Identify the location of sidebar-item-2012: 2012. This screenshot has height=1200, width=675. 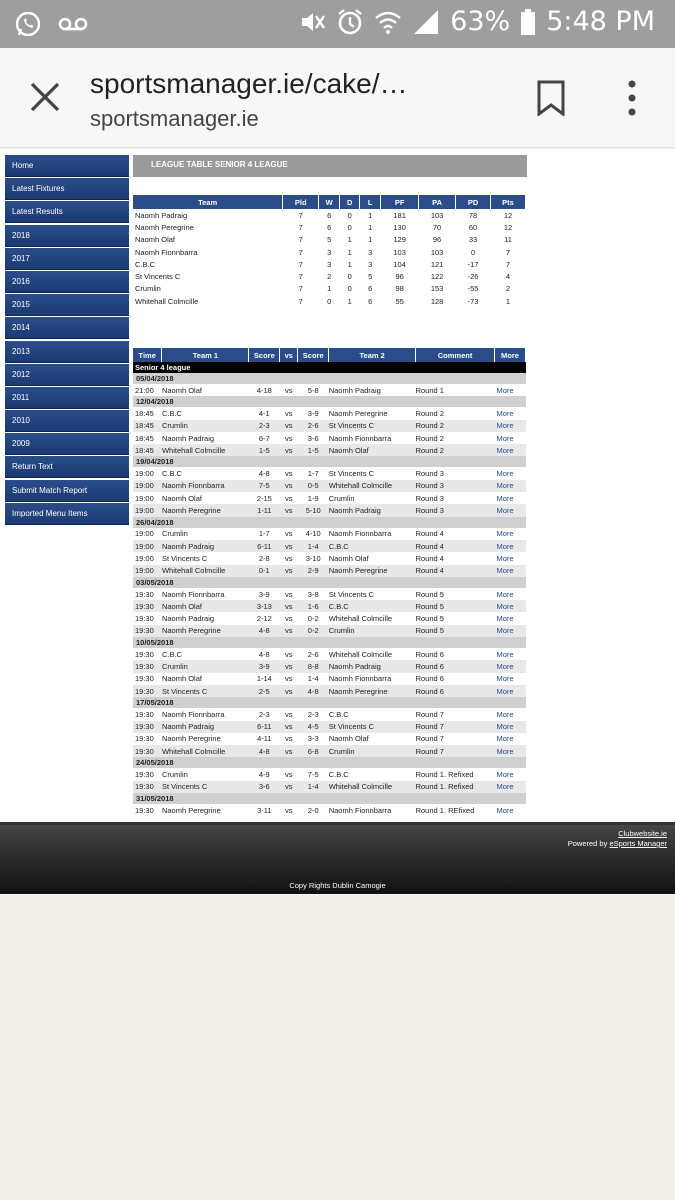
(67, 374).